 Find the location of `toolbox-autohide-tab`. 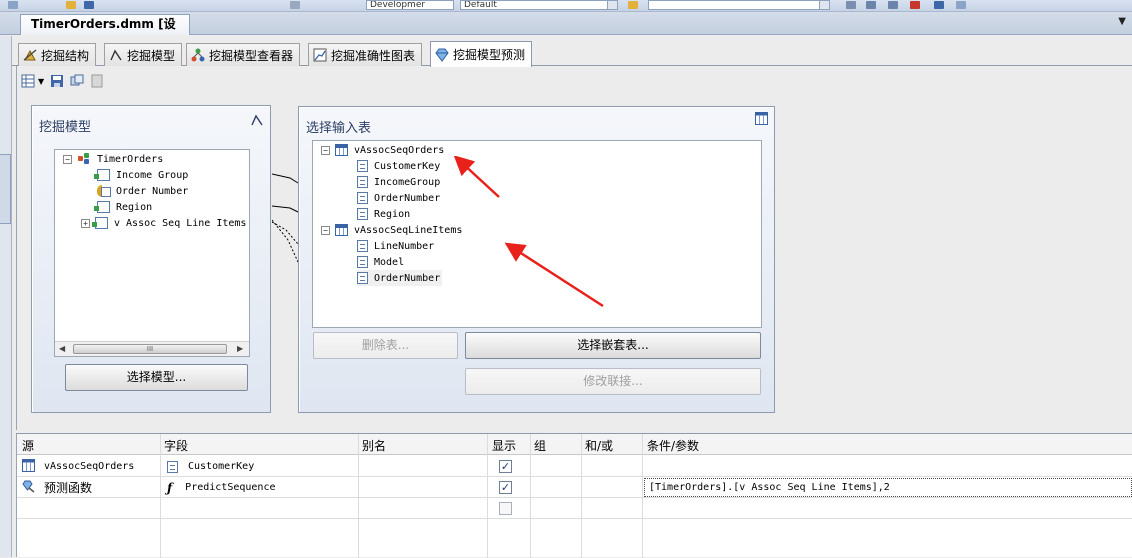

toolbox-autohide-tab is located at coordinates (5, 189).